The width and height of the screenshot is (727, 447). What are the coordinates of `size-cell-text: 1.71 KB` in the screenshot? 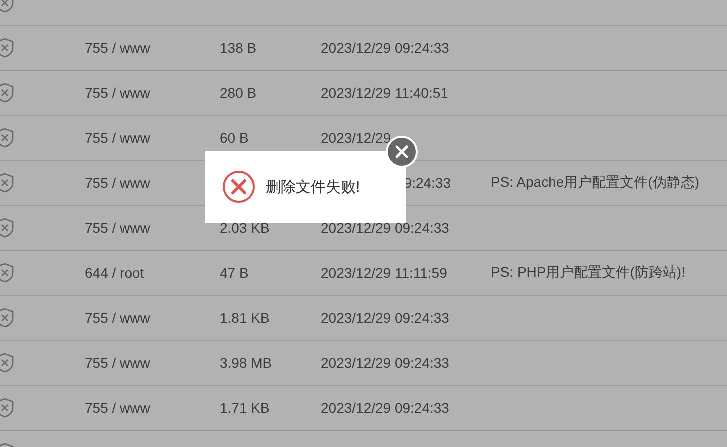 It's located at (245, 408).